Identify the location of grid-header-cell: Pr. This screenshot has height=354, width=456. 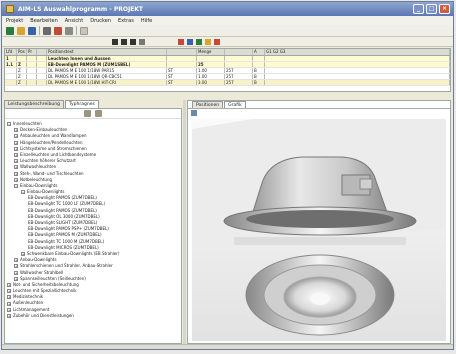
(32, 52).